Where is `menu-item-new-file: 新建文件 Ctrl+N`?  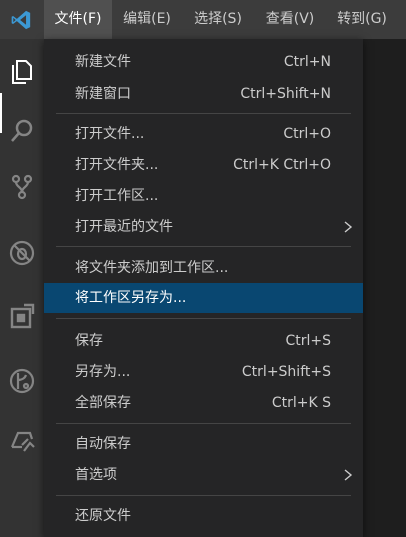
menu-item-new-file: 新建文件 Ctrl+N is located at coordinates (203, 62).